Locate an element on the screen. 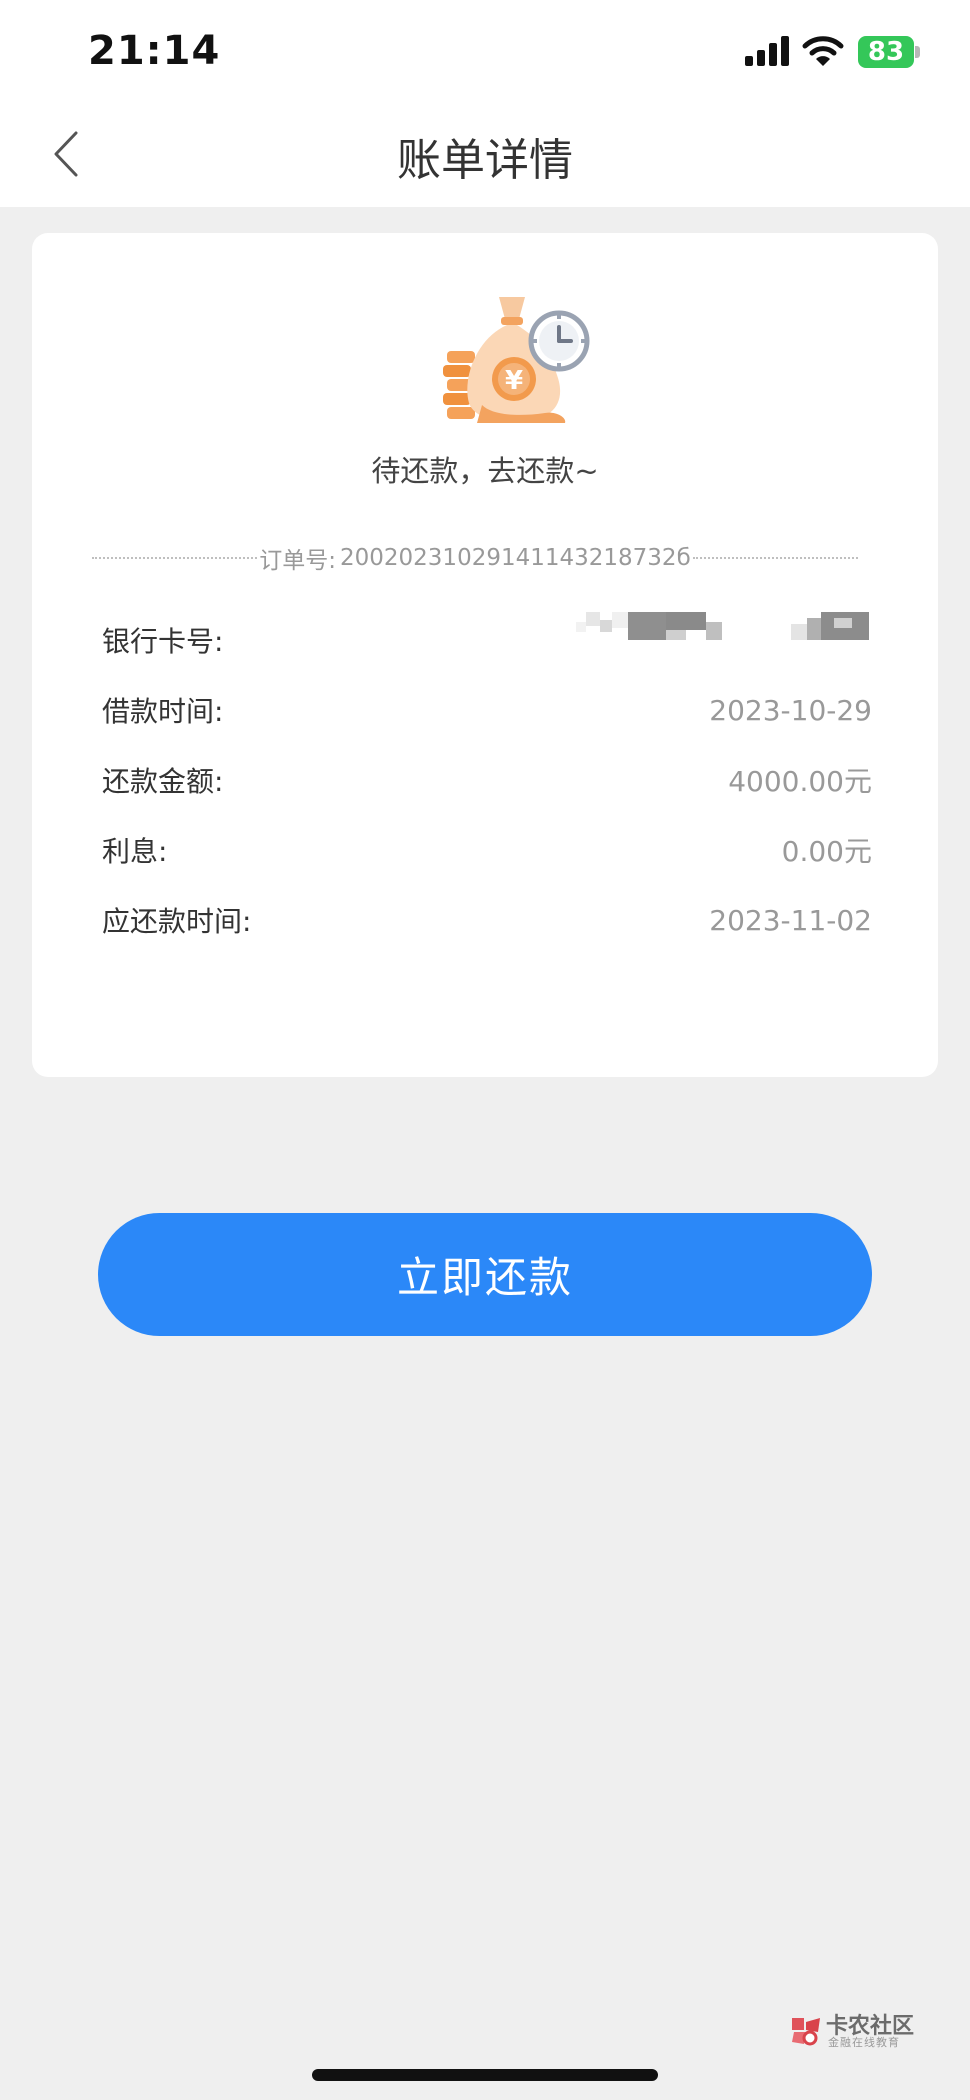 This screenshot has width=970, height=2100. info-label: 还款金额: is located at coordinates (163, 781).